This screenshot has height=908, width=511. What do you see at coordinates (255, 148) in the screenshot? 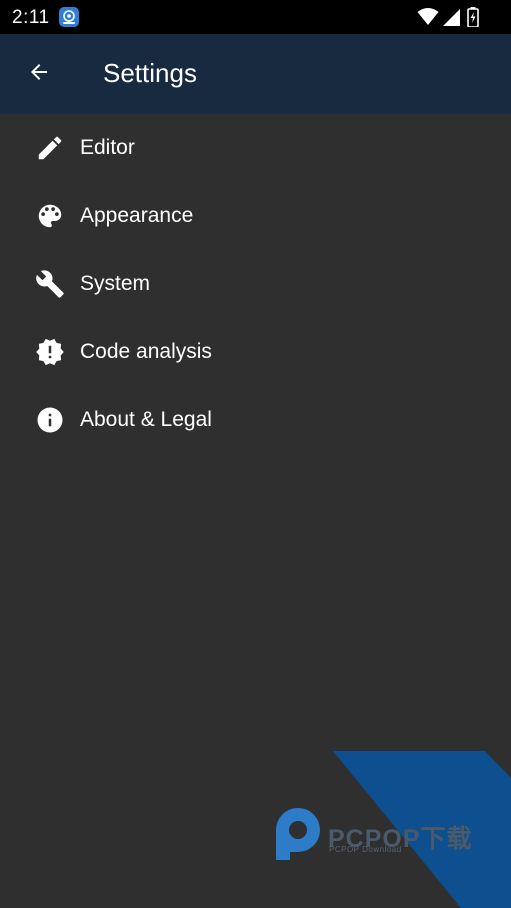
I see `settings-item-editor: Editor` at bounding box center [255, 148].